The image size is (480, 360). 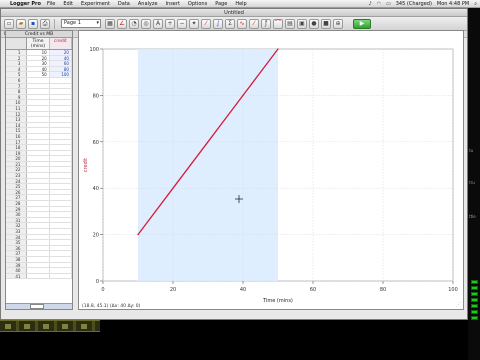 I want to click on linear-fit-icon: ⁄, so click(x=254, y=23).